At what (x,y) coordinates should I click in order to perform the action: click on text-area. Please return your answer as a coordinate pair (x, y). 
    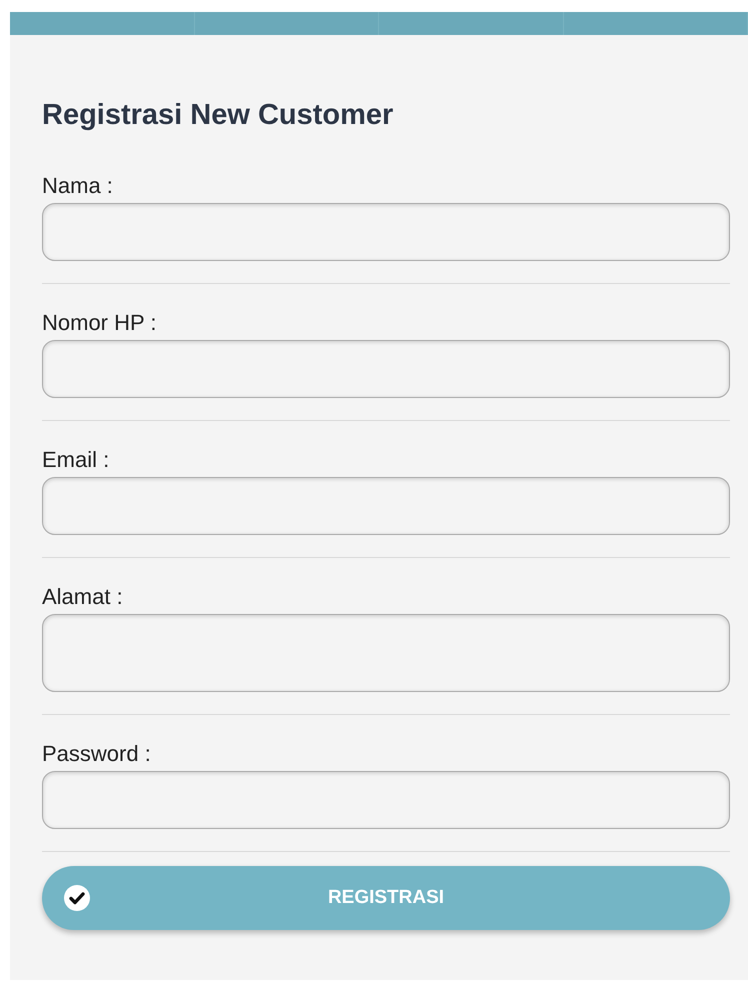
    Looking at the image, I should click on (386, 653).